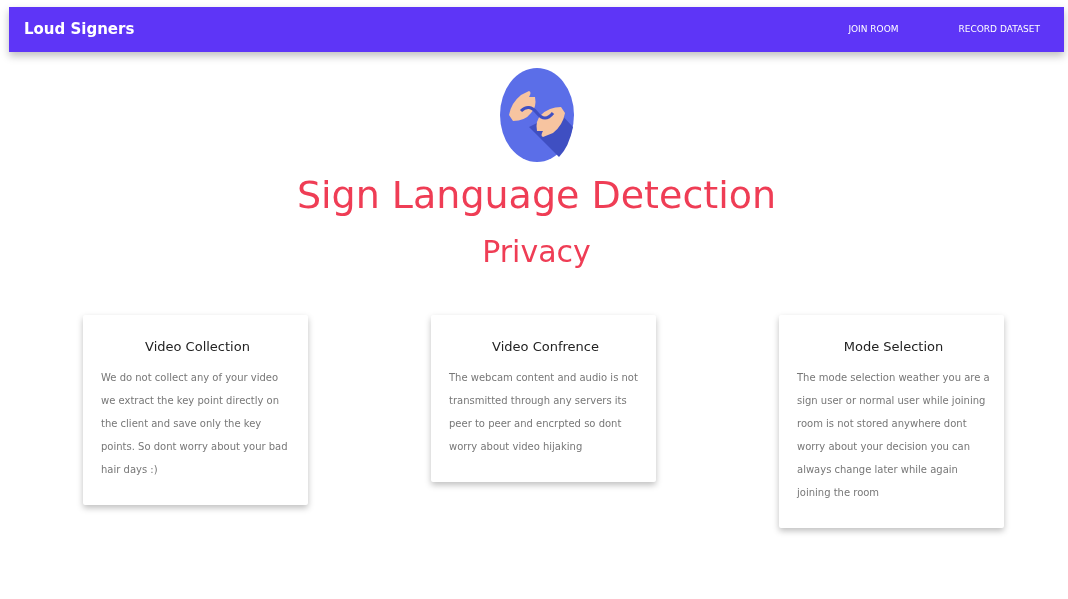 The height and width of the screenshot is (599, 1068). What do you see at coordinates (873, 29) in the screenshot?
I see `nav-link: JOIN ROOM` at bounding box center [873, 29].